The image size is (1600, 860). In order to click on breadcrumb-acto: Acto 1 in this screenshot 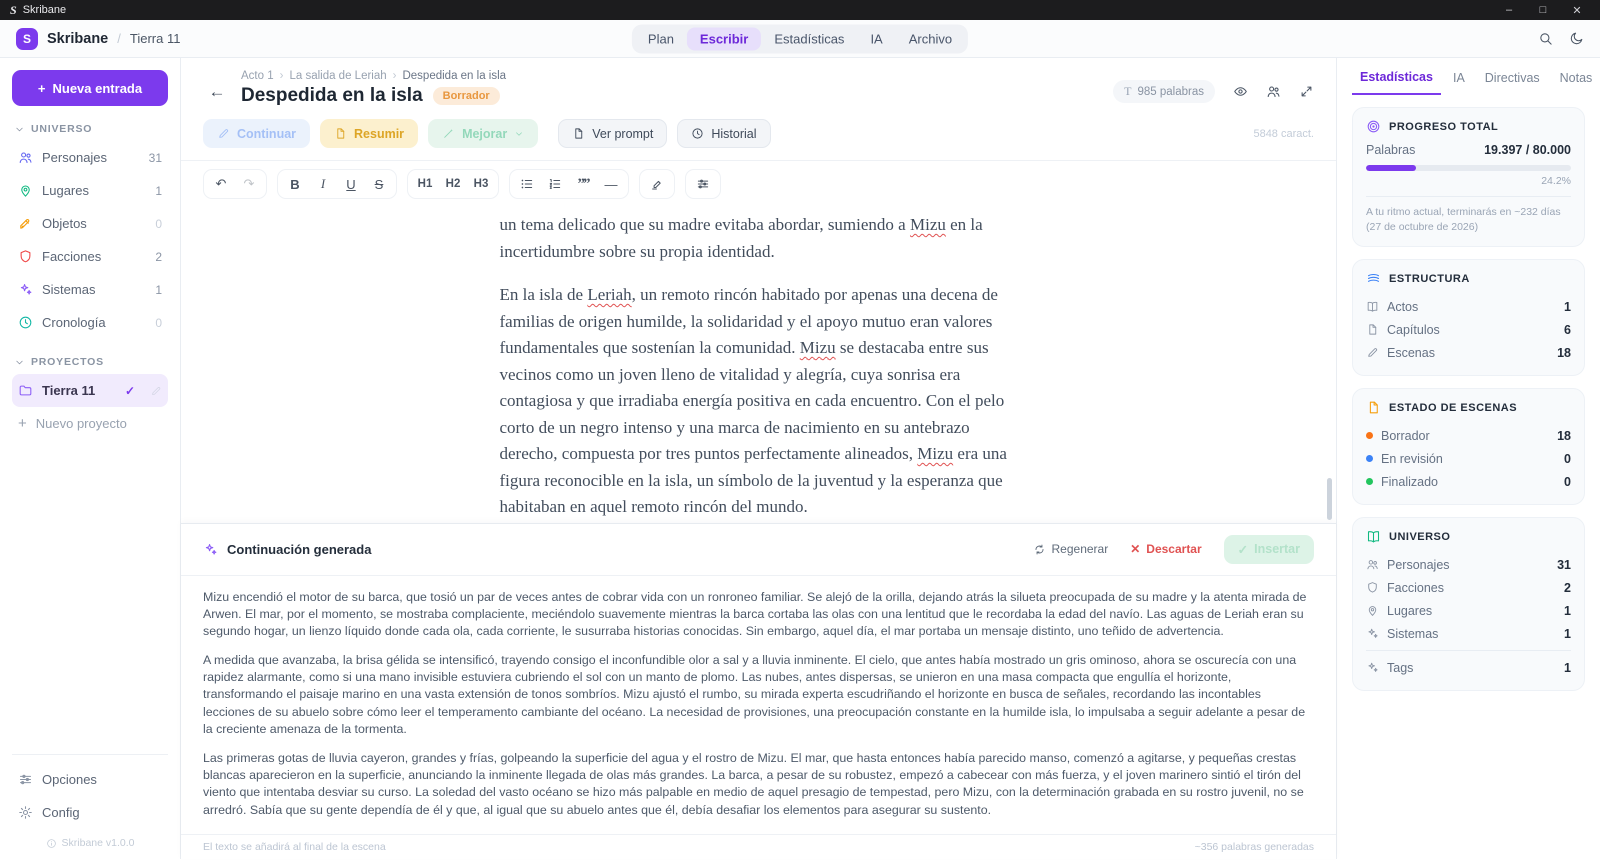, I will do `click(257, 76)`.